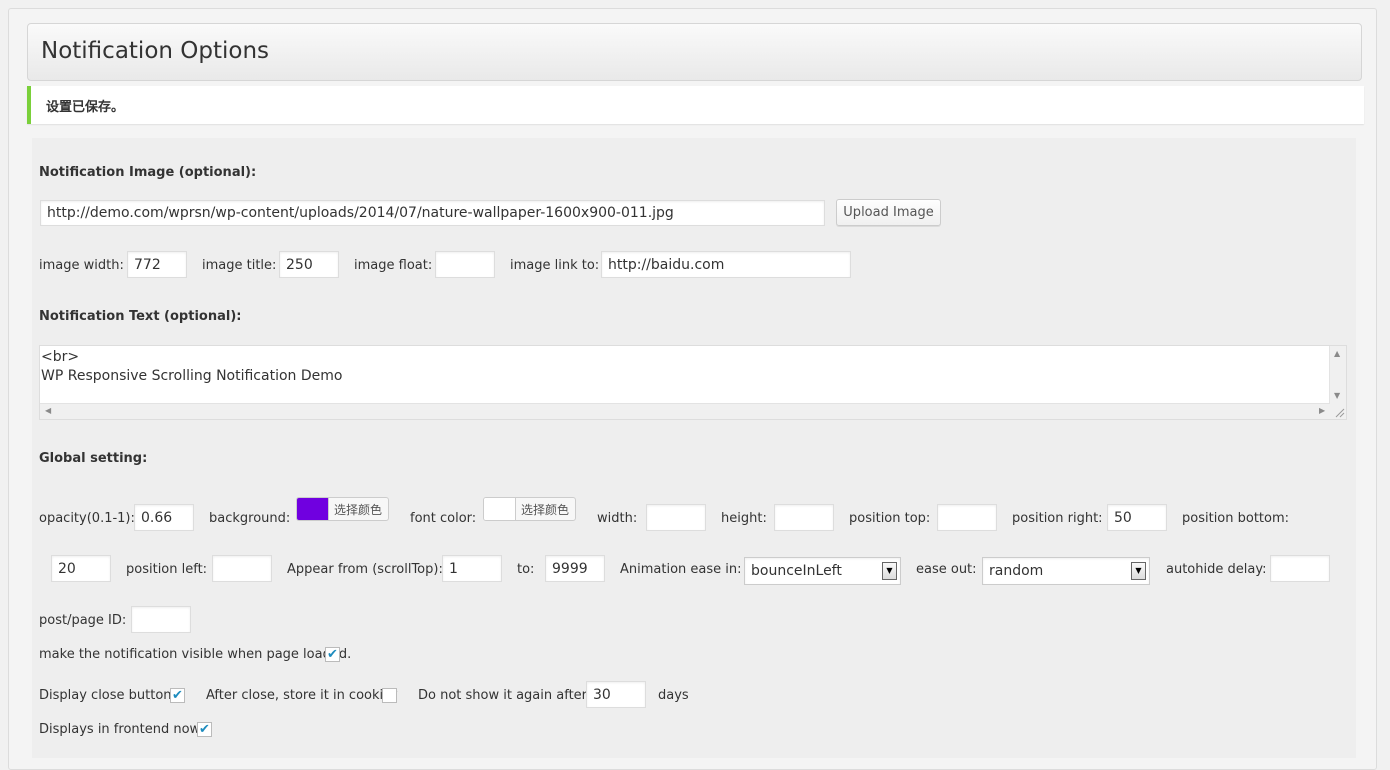 The height and width of the screenshot is (770, 1390). What do you see at coordinates (87, 518) in the screenshot?
I see `opacity-label: opacity(0.1-1):` at bounding box center [87, 518].